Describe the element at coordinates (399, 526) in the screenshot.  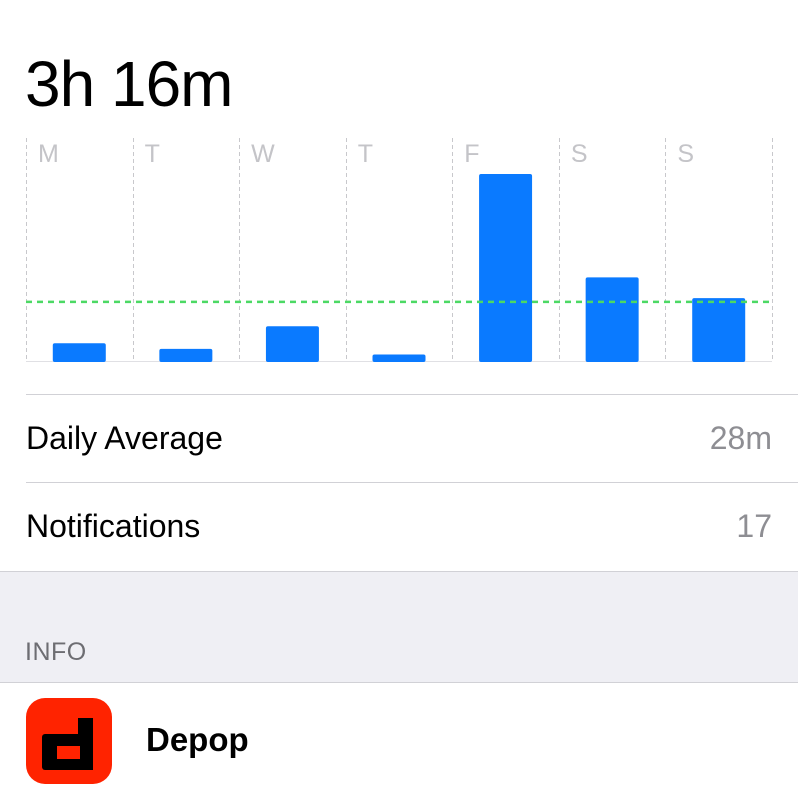
I see `notifications-row: Notifications 17` at that location.